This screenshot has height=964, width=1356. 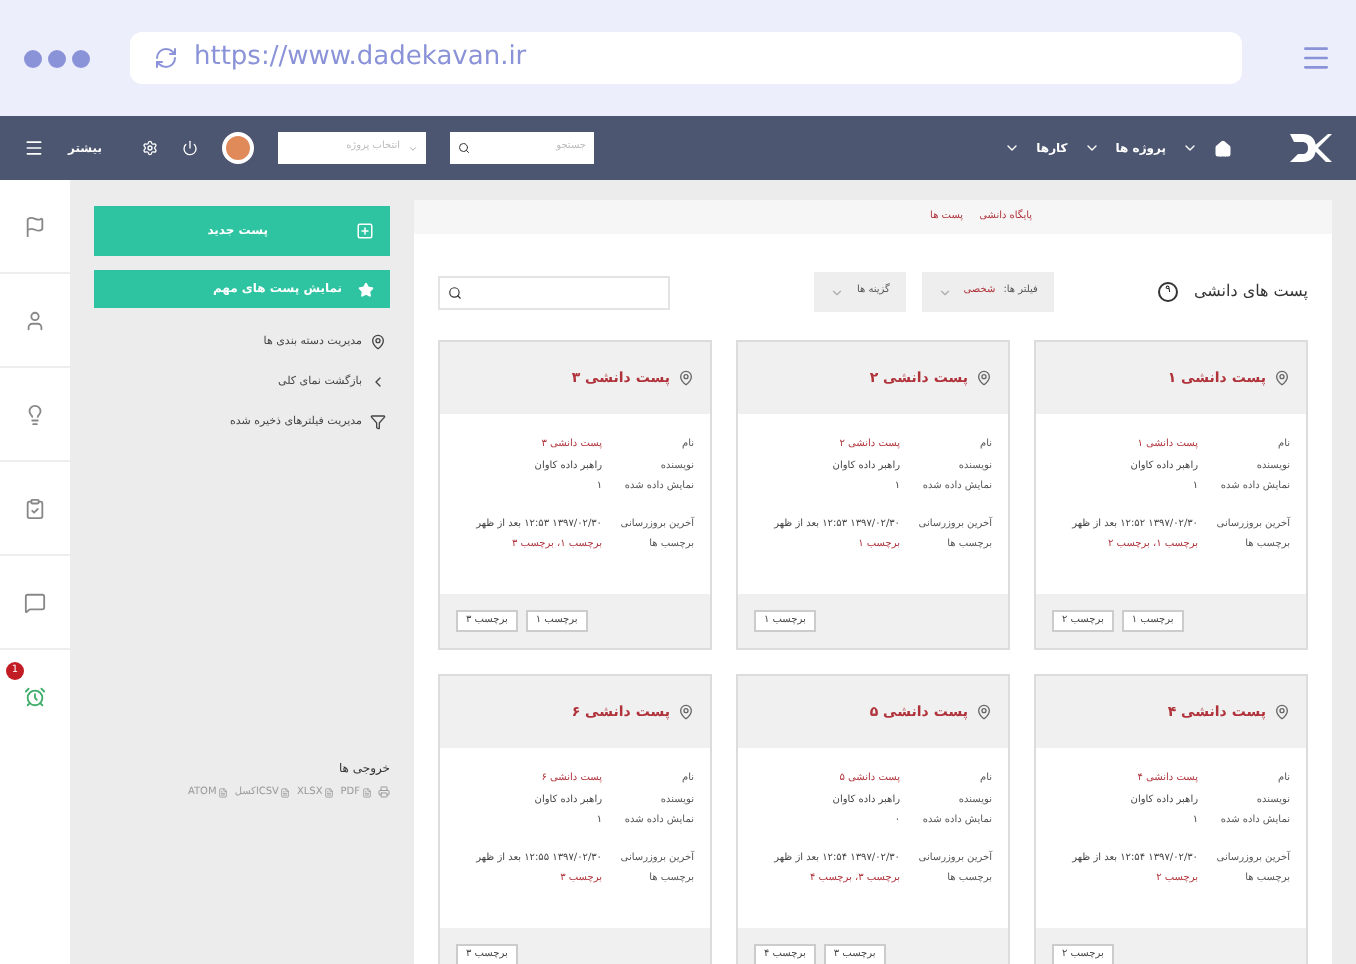 What do you see at coordinates (360, 58) in the screenshot?
I see `url-text: https://www.dadekavan.ir` at bounding box center [360, 58].